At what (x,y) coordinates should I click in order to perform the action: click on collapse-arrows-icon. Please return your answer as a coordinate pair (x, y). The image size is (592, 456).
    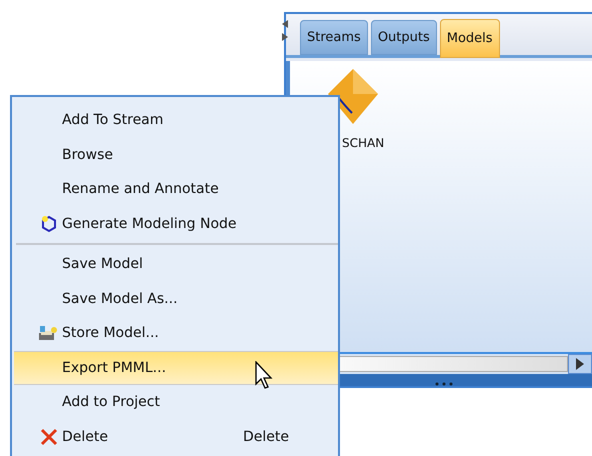
    Looking at the image, I should click on (285, 31).